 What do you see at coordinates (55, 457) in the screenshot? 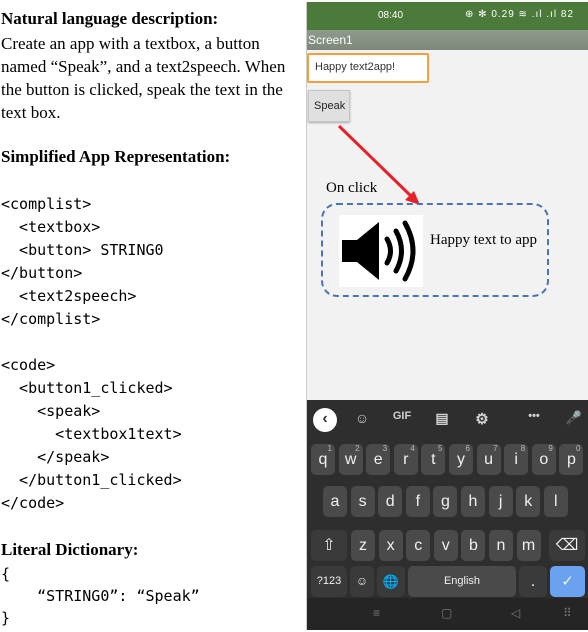
I see `code-line: </speak>` at bounding box center [55, 457].